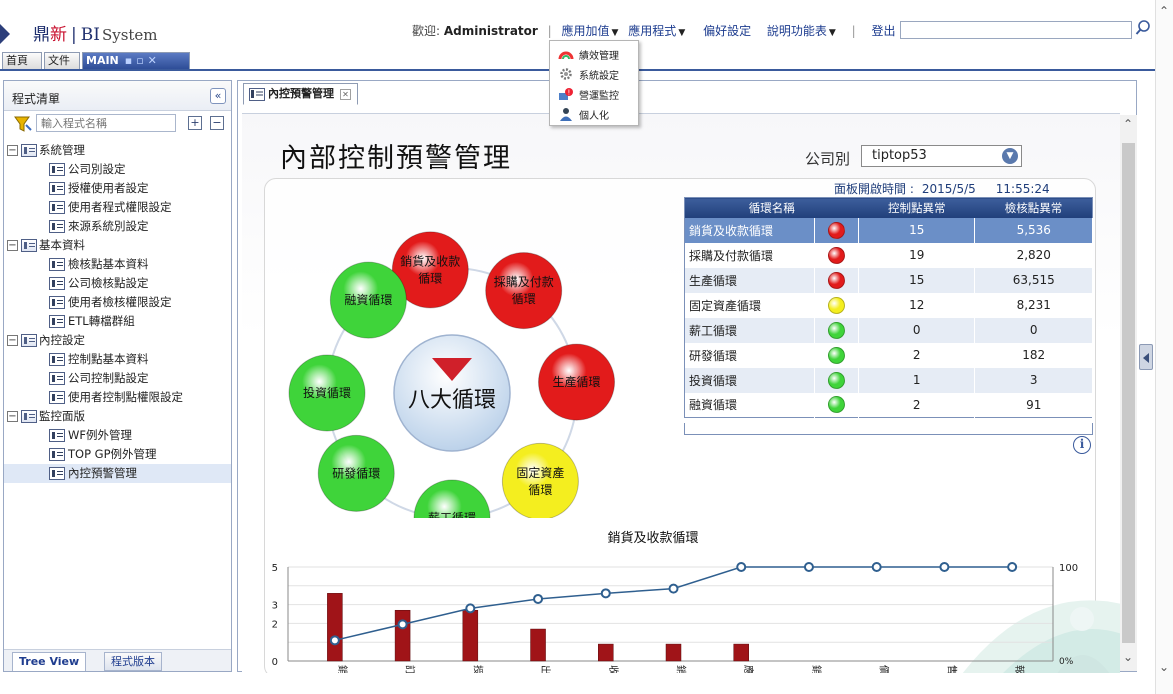 The image size is (1173, 694). What do you see at coordinates (594, 54) in the screenshot?
I see `menu-item-performance: 績效管理` at bounding box center [594, 54].